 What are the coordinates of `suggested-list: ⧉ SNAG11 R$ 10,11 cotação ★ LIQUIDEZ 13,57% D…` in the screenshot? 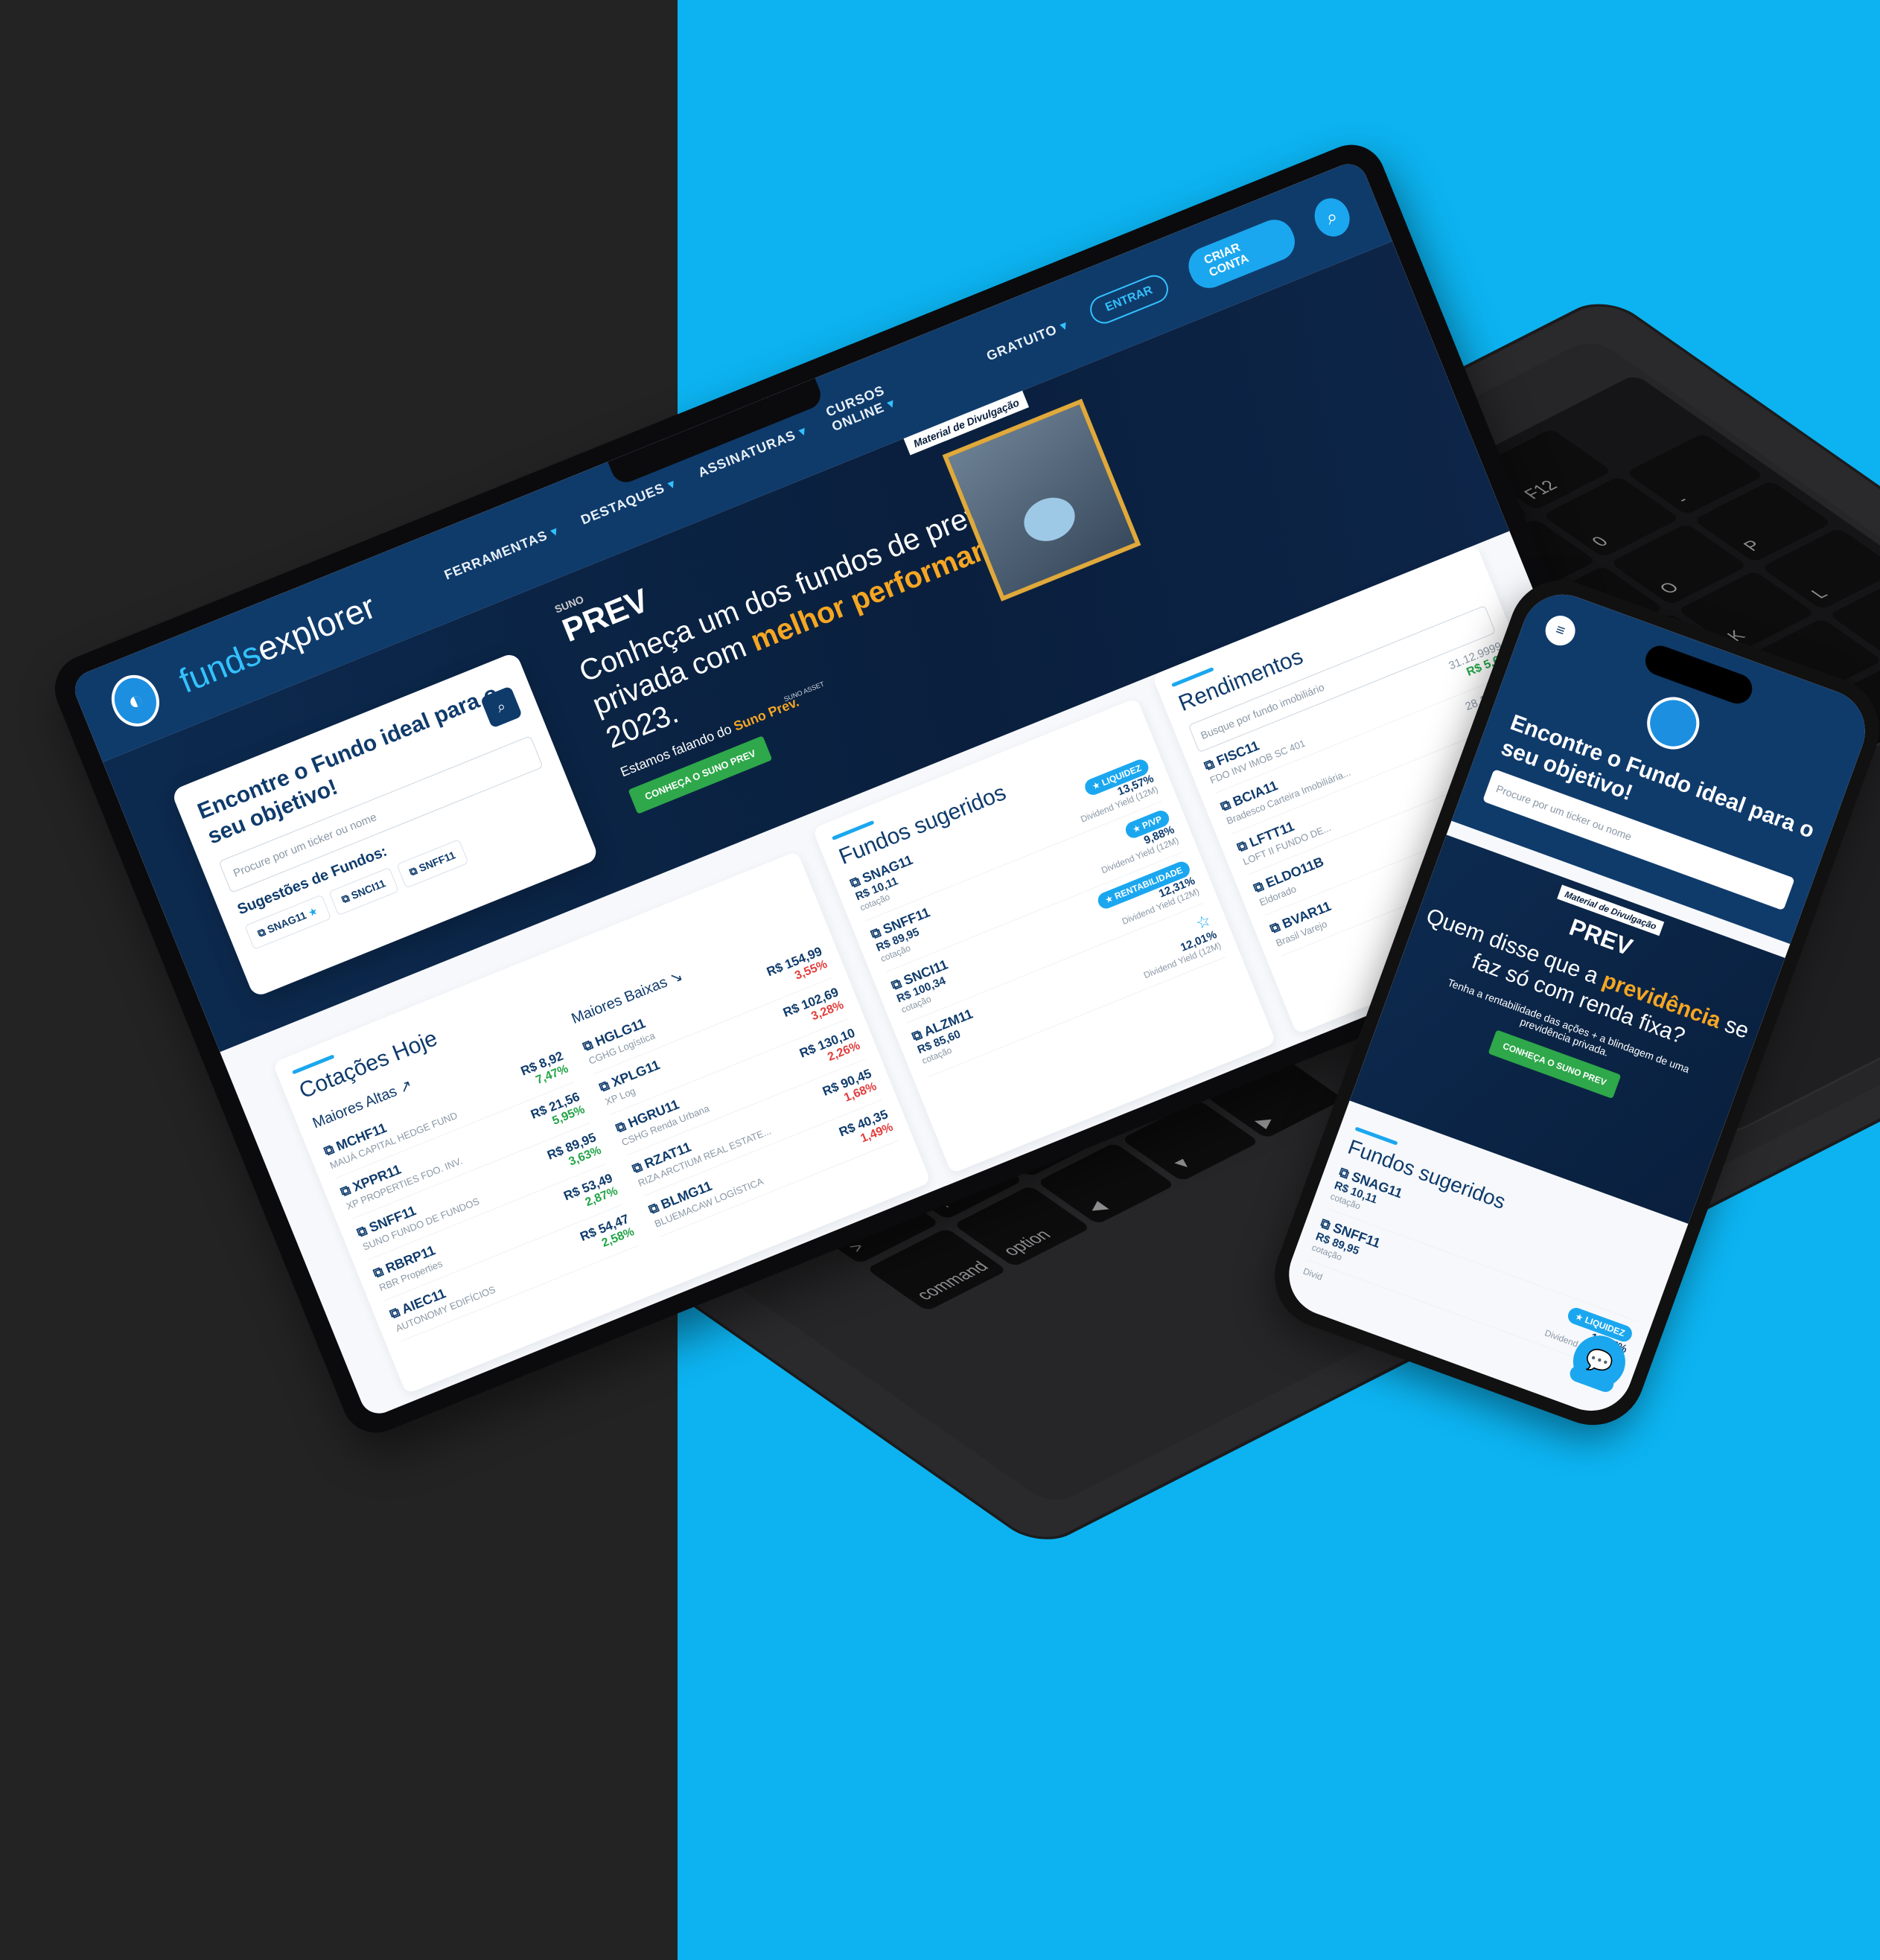 It's located at (1035, 914).